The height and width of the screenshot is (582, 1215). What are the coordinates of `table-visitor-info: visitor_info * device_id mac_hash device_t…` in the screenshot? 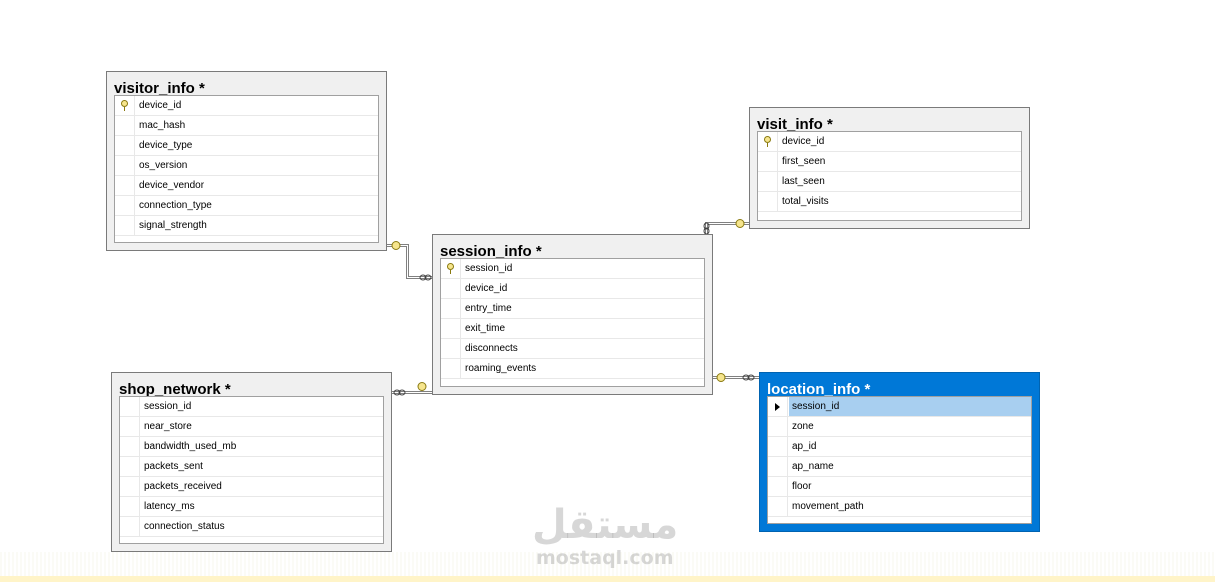 It's located at (246, 161).